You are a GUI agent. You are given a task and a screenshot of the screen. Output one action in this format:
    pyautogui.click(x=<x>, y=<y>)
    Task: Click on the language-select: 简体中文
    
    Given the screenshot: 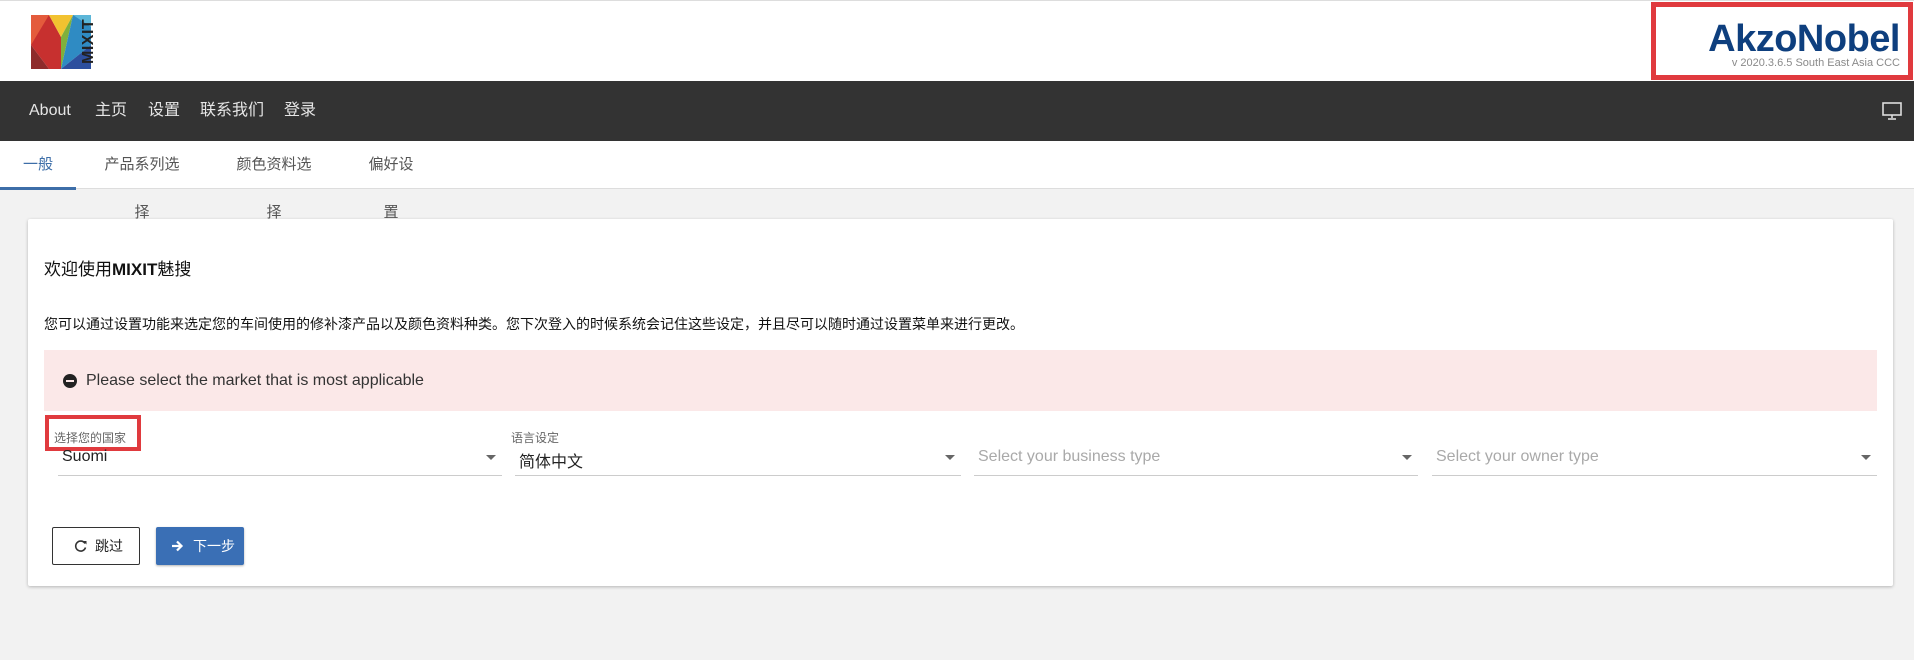 What is the action you would take?
    pyautogui.click(x=738, y=459)
    